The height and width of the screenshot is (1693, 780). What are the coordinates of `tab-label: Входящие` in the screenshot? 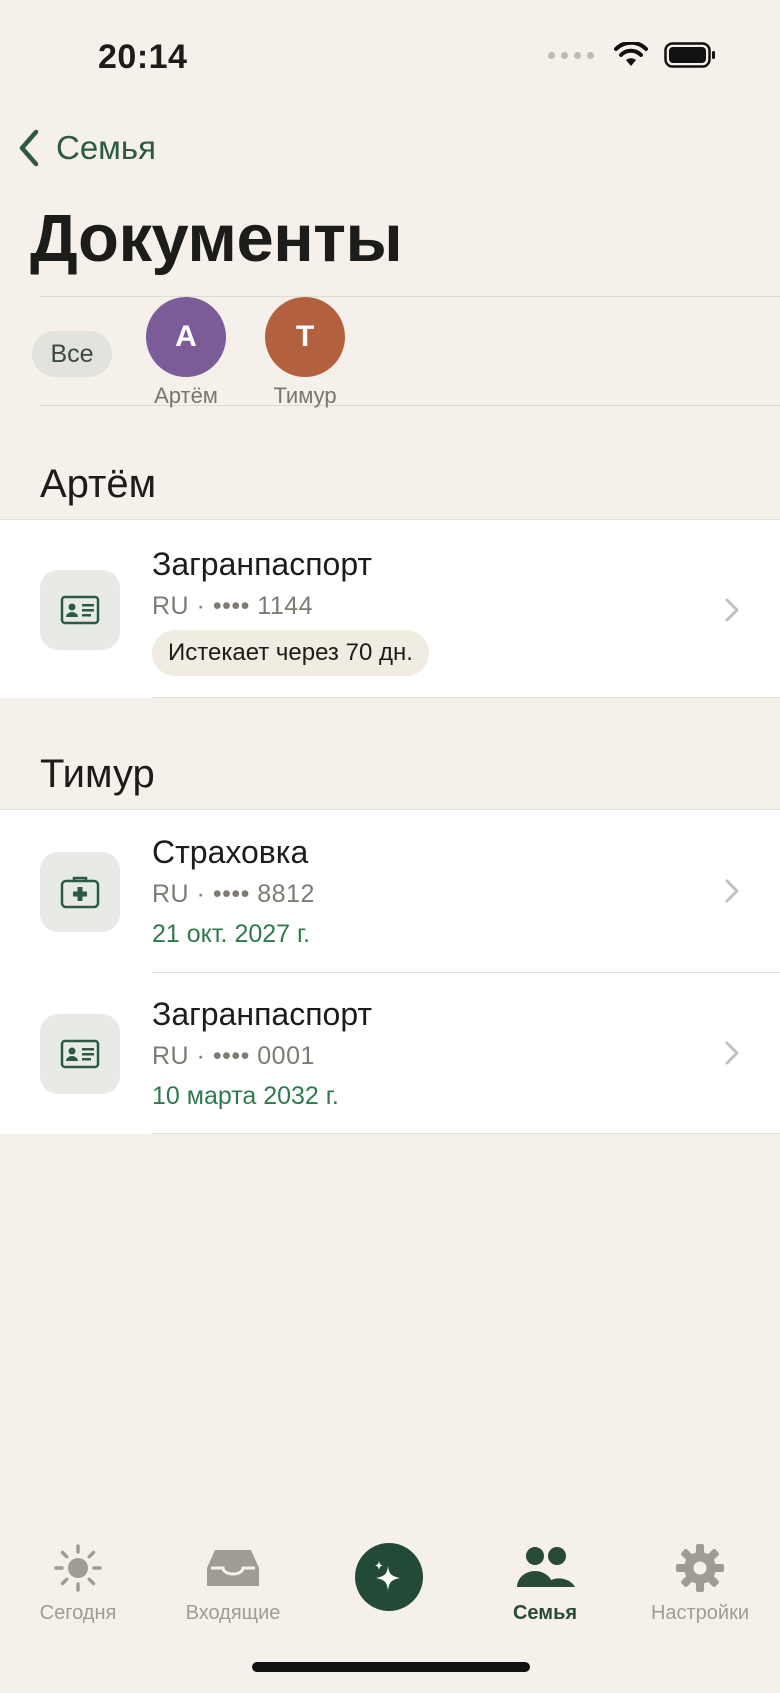 It's located at (233, 1613).